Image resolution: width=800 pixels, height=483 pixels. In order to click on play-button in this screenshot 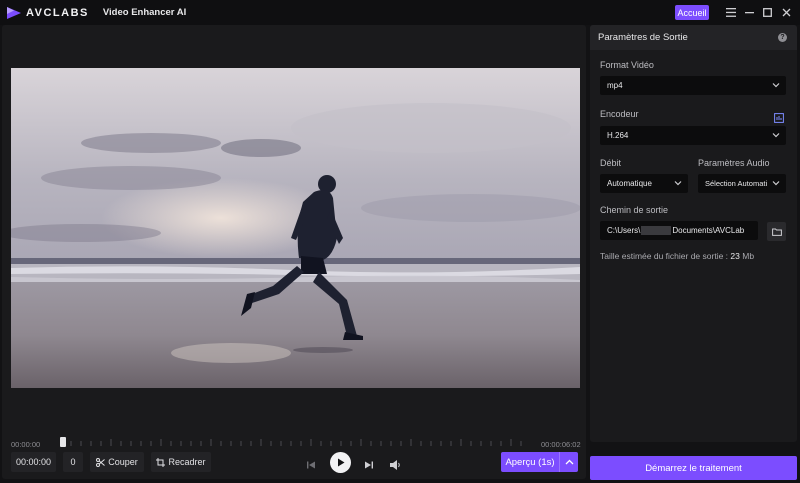, I will do `click(340, 462)`.